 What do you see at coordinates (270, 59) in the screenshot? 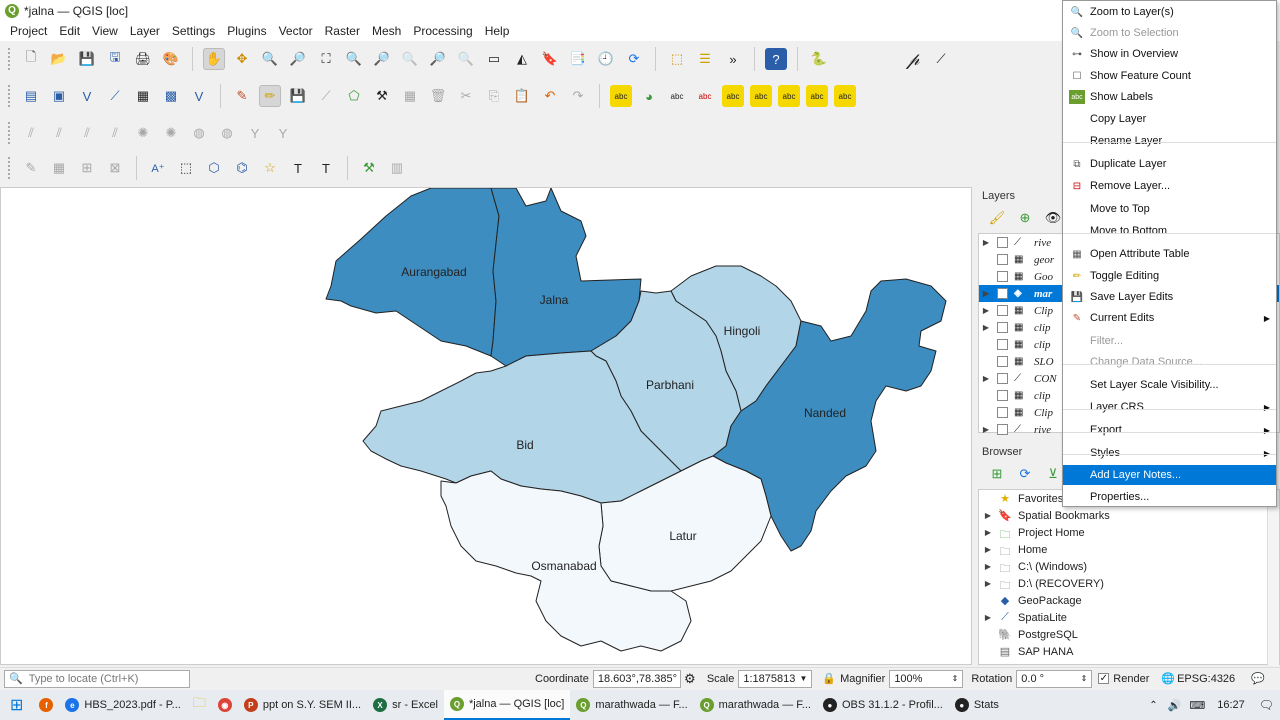
I see `zoom-in-icon: 🔍` at bounding box center [270, 59].